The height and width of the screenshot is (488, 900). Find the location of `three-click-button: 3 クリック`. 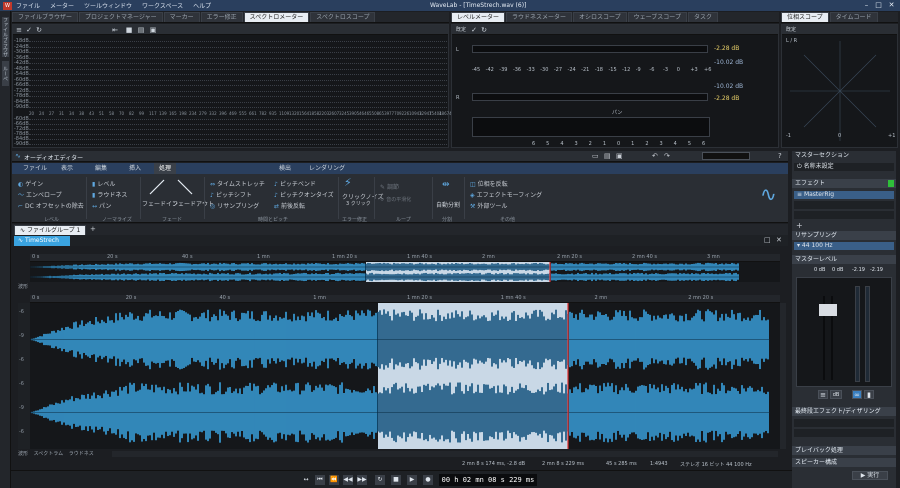

three-click-button: 3 クリック is located at coordinates (358, 203).